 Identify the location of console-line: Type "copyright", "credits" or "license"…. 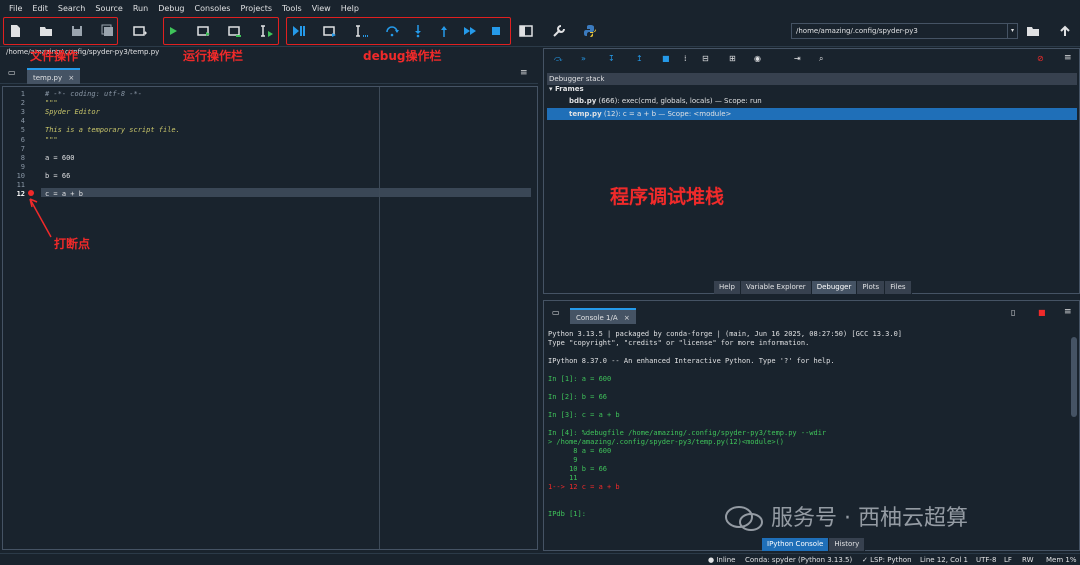
(679, 343).